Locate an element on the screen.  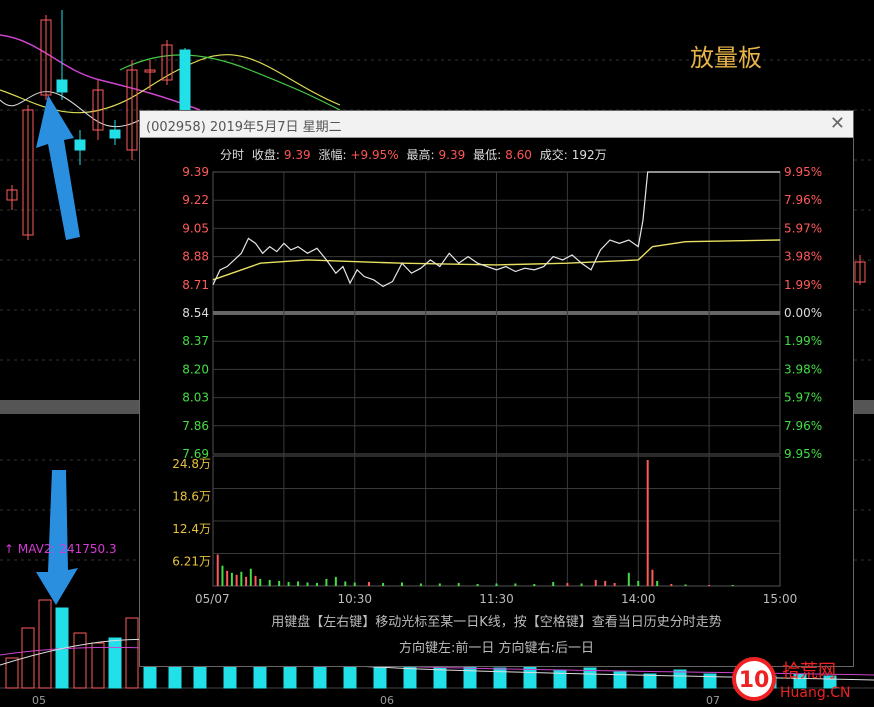
pct-tick-label: 0.00% is located at coordinates (803, 313).